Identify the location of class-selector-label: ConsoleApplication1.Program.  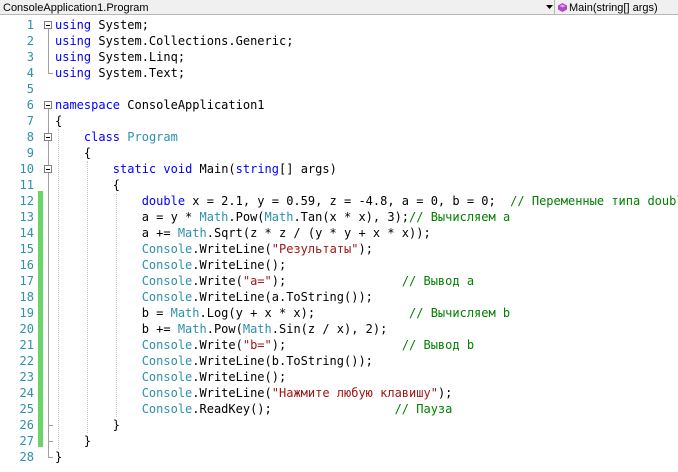
(76, 7).